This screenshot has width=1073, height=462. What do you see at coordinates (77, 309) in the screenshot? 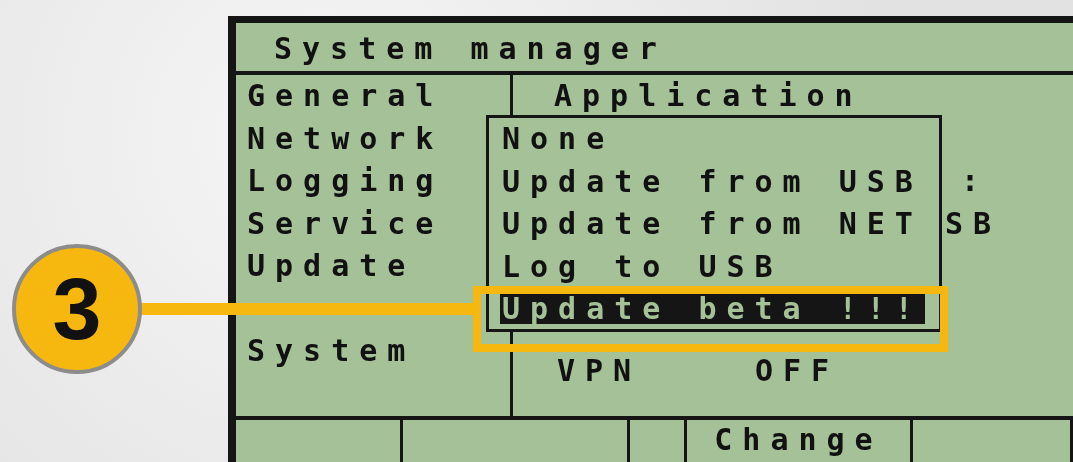
I see `callout-number: 3` at bounding box center [77, 309].